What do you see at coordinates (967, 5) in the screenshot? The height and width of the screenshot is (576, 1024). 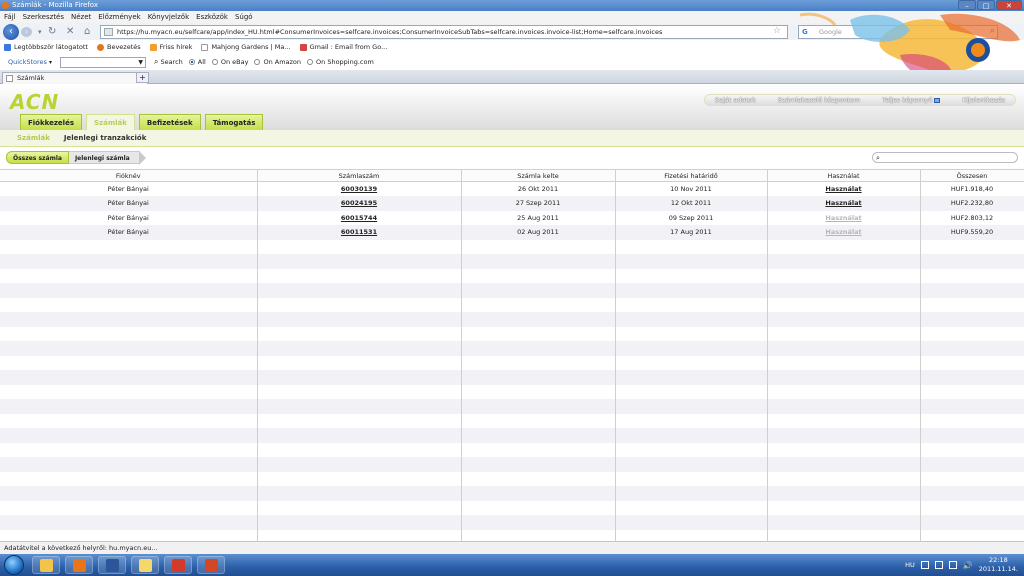 I see `minimize-button: –` at bounding box center [967, 5].